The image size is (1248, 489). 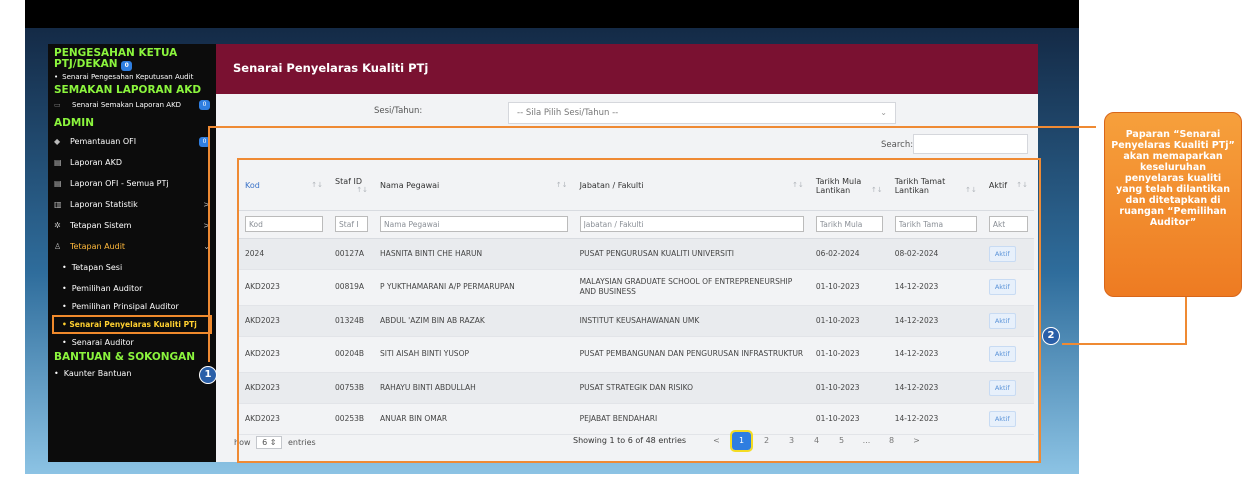 I want to click on connector-line-left, so click(x=209, y=244).